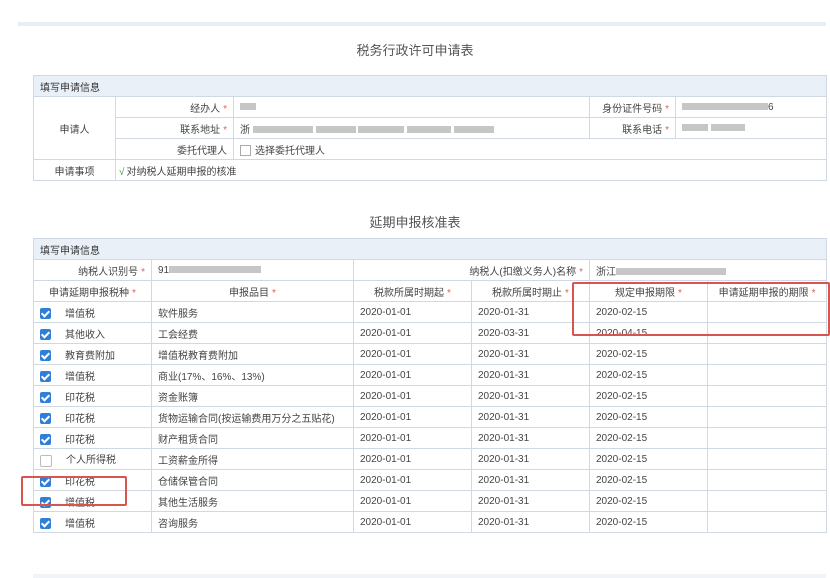 This screenshot has height=578, width=830. Describe the element at coordinates (708, 270) in the screenshot. I see `taxpayer-name-field: 浙江` at that location.